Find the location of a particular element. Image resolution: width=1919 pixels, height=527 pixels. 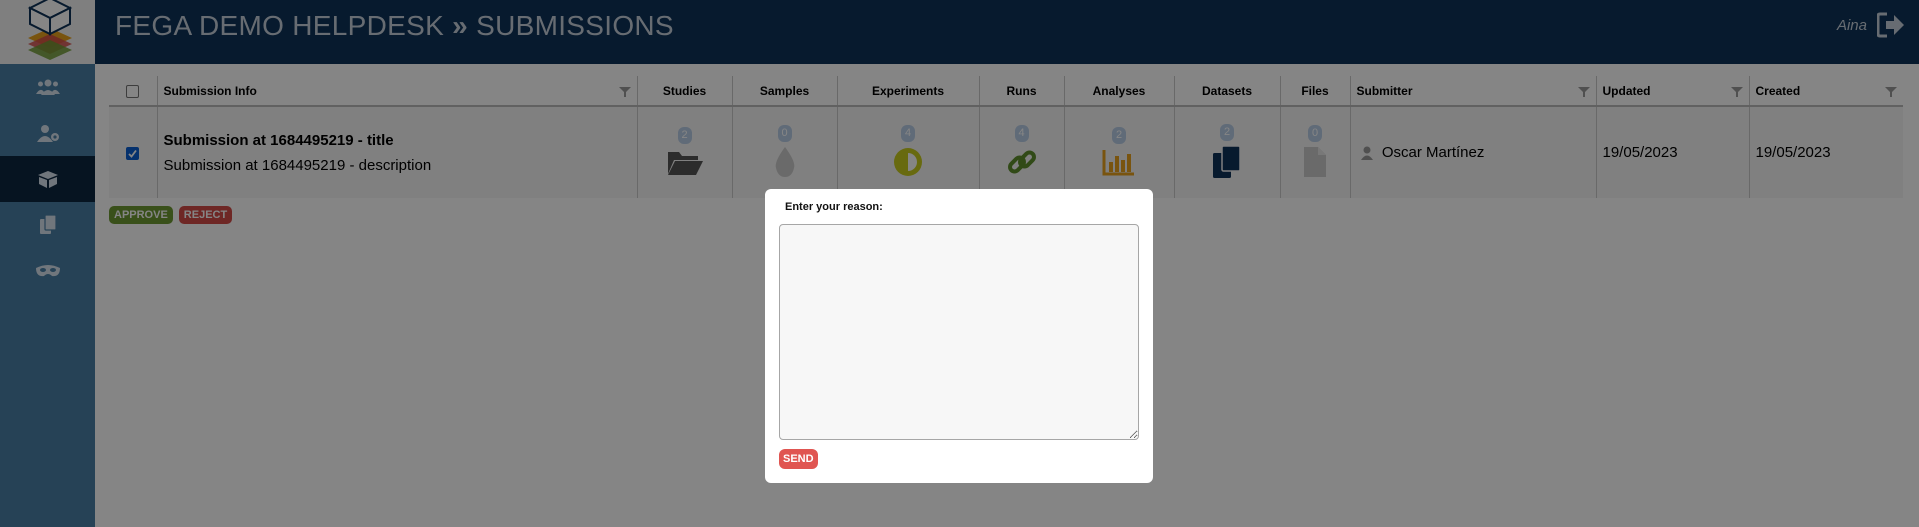

reject-reason-modal: Enter your reason: SEND is located at coordinates (959, 336).